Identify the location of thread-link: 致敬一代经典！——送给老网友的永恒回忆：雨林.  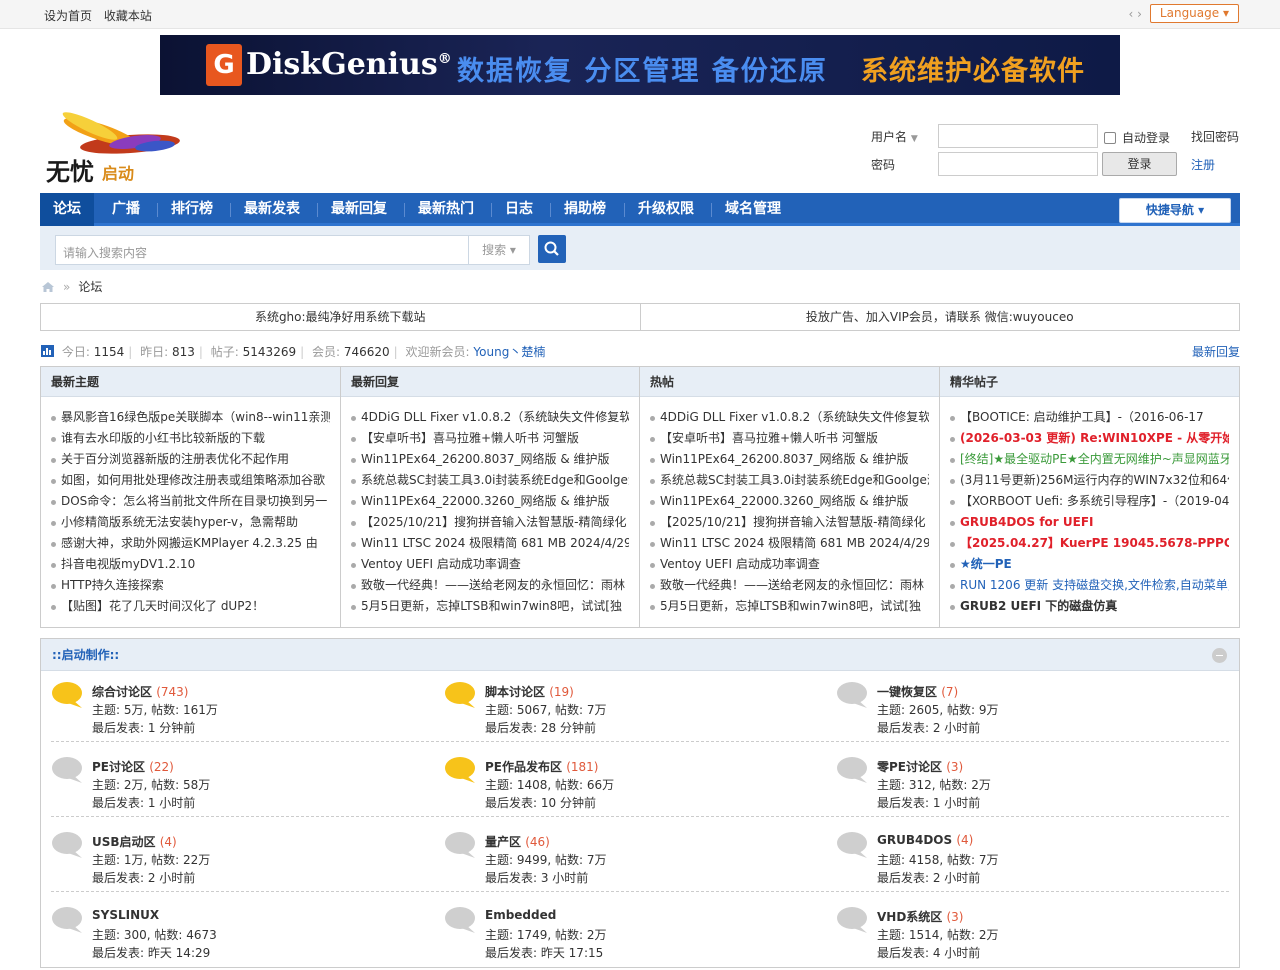
(789, 585).